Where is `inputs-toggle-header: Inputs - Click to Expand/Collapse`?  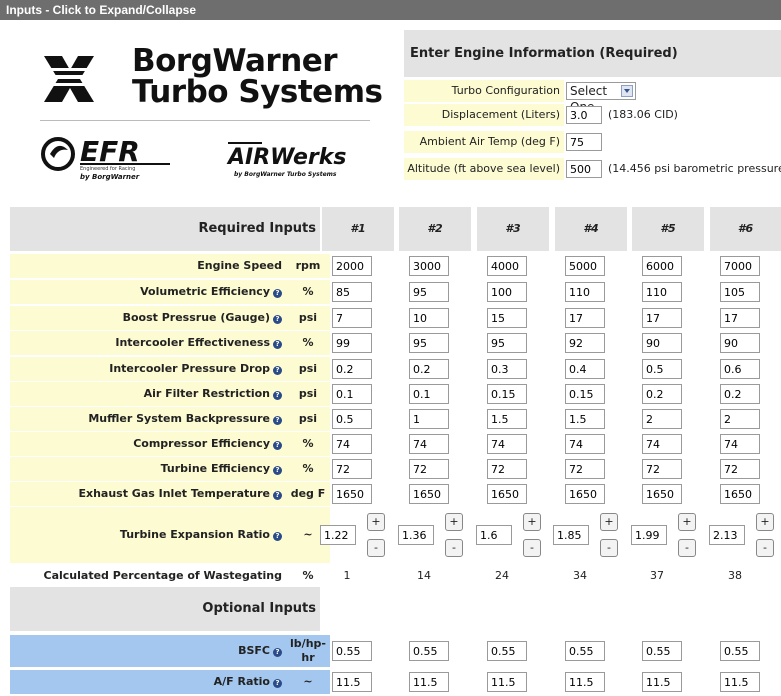
inputs-toggle-header: Inputs - Click to Expand/Collapse is located at coordinates (390, 10).